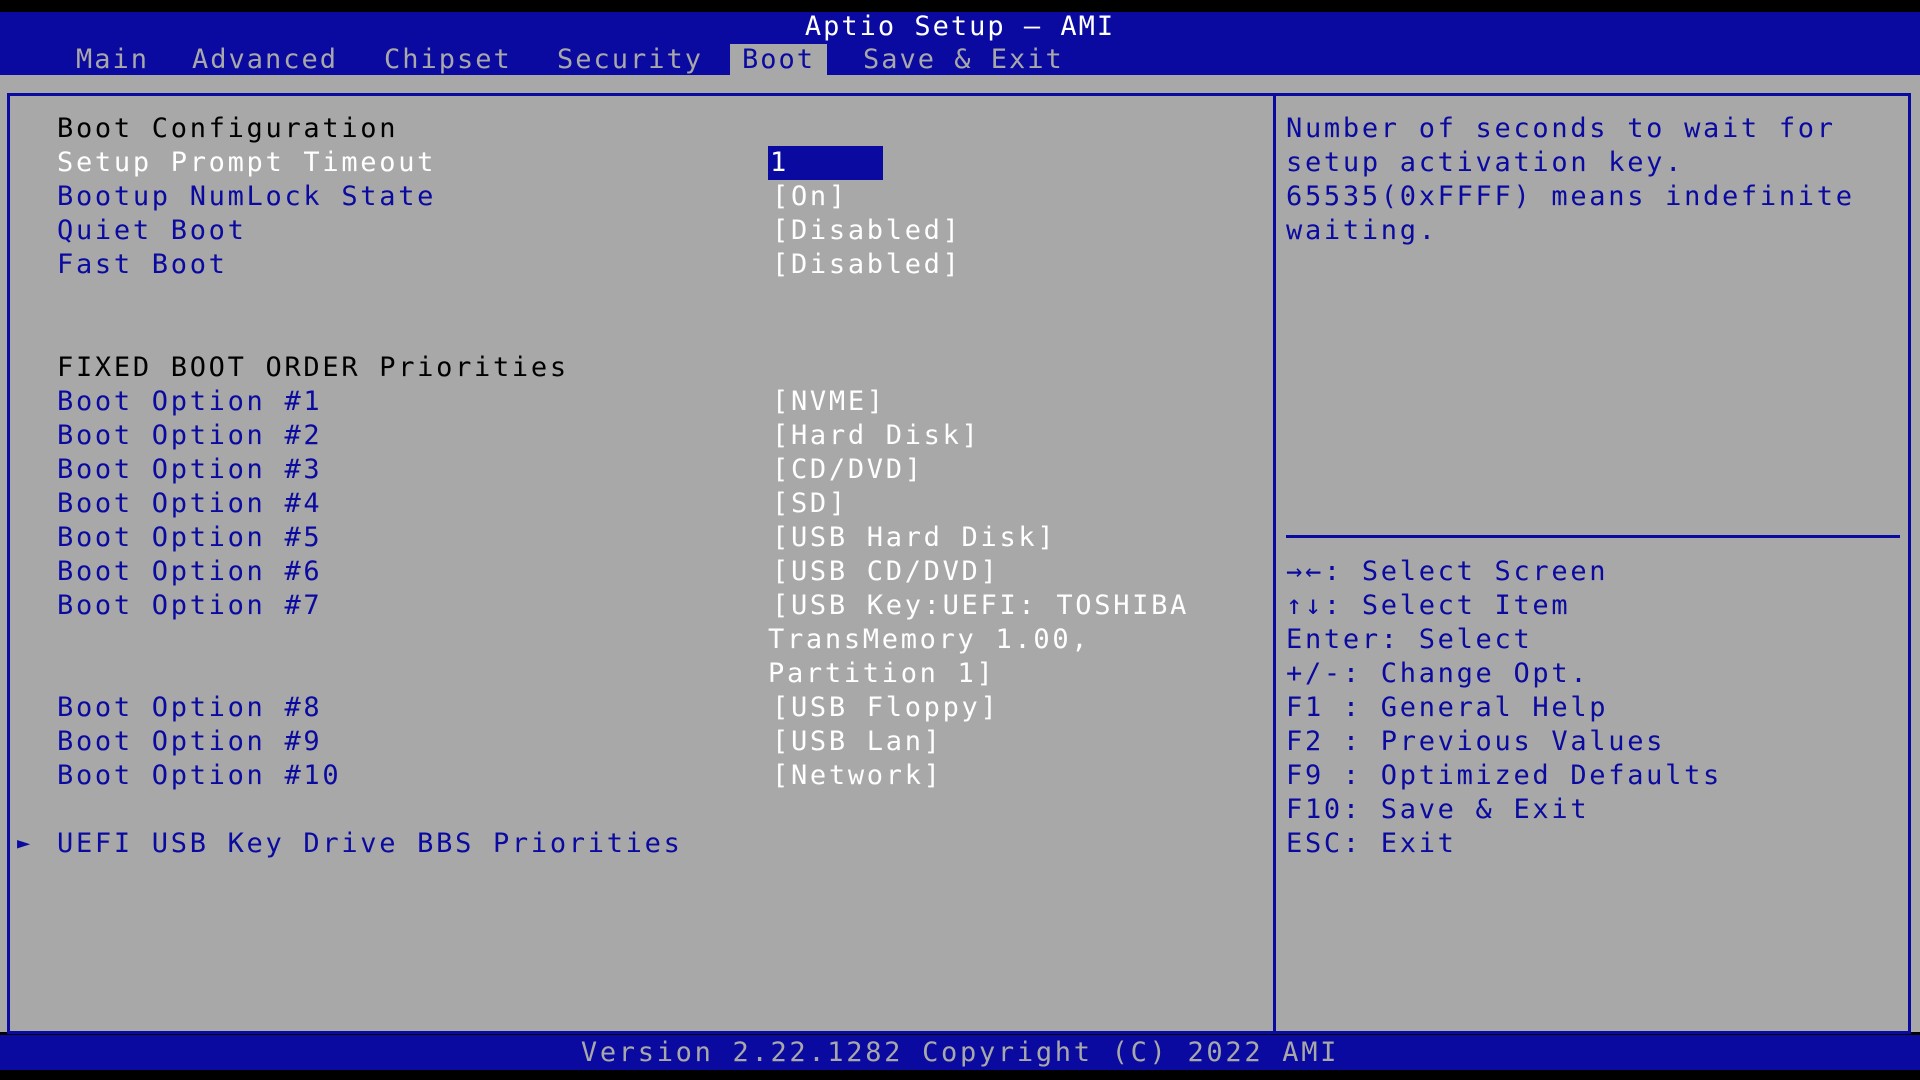 The image size is (1920, 1080). What do you see at coordinates (867, 231) in the screenshot?
I see `quiet-boot-value: [Disabled]` at bounding box center [867, 231].